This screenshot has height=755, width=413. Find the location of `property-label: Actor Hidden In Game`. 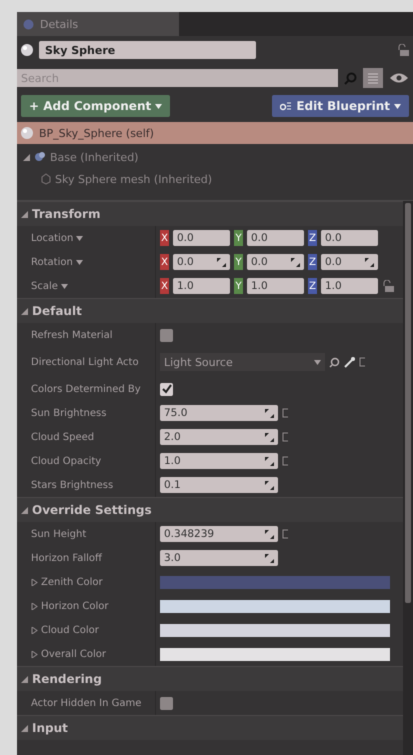

property-label: Actor Hidden In Game is located at coordinates (86, 703).